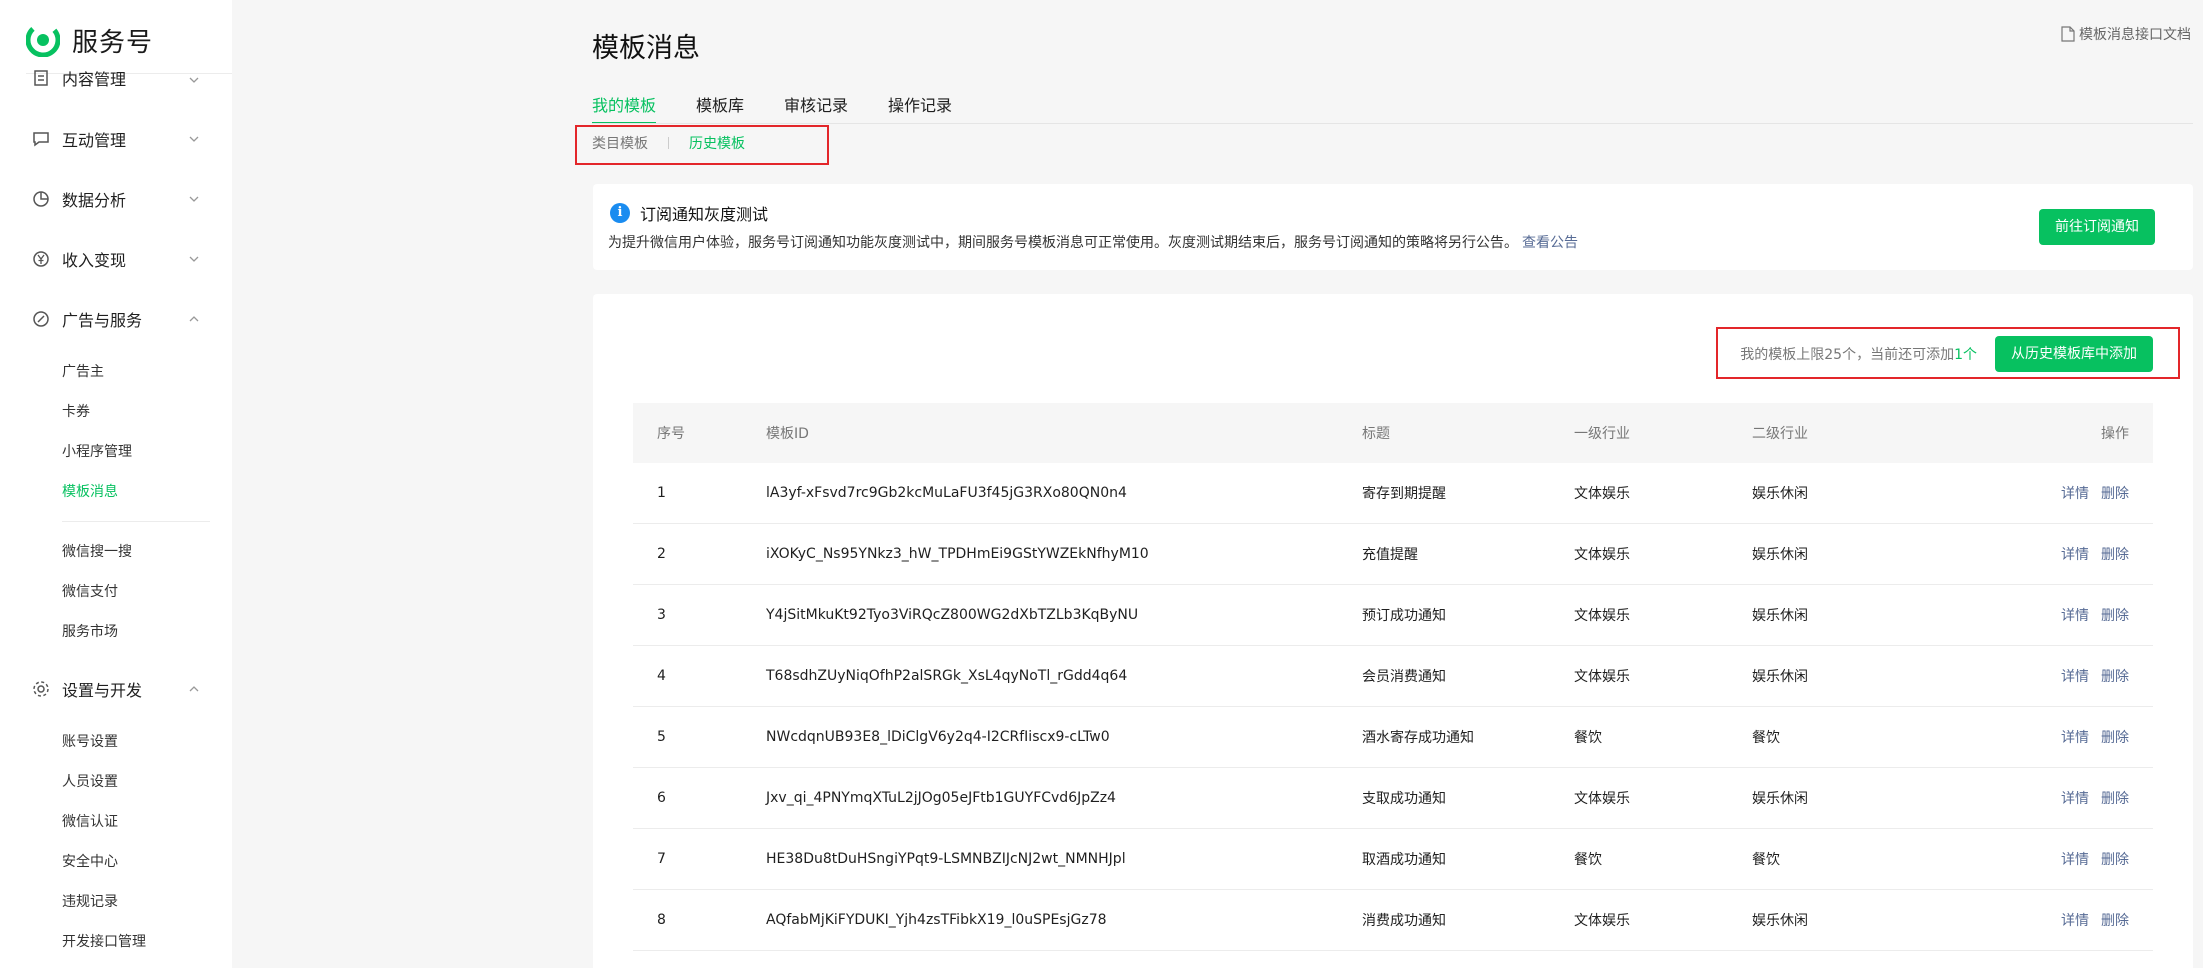 The image size is (2203, 968). Describe the element at coordinates (661, 554) in the screenshot. I see `cell-no: 2` at that location.